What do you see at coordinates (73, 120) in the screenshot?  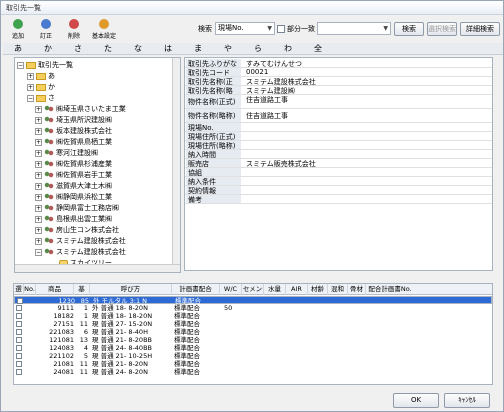 I see `tree-item: + 埼玉県所沢建設㈱` at bounding box center [73, 120].